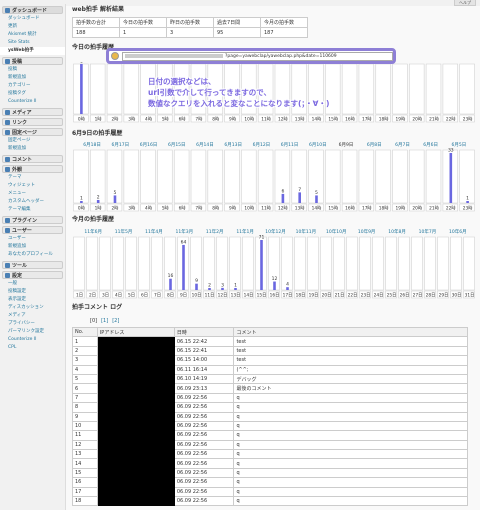  I want to click on tick-label: 3日, so click(105, 295).